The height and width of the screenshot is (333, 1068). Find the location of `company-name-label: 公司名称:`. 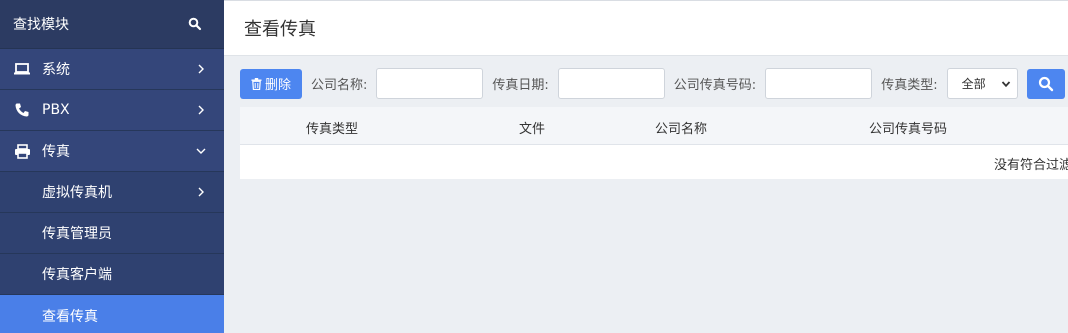

company-name-label: 公司名称: is located at coordinates (339, 85).